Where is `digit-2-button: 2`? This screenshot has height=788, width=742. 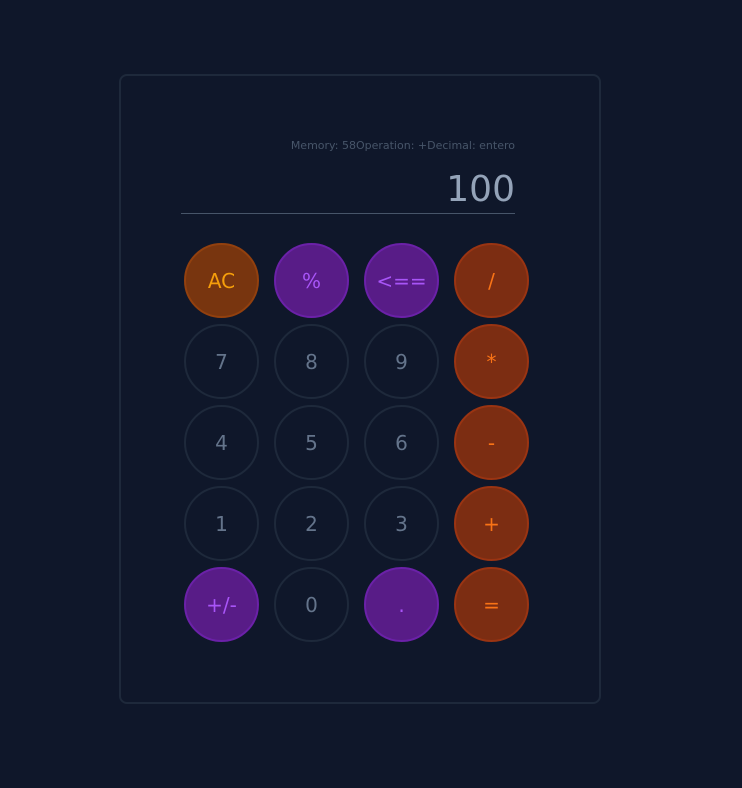 digit-2-button: 2 is located at coordinates (311, 523).